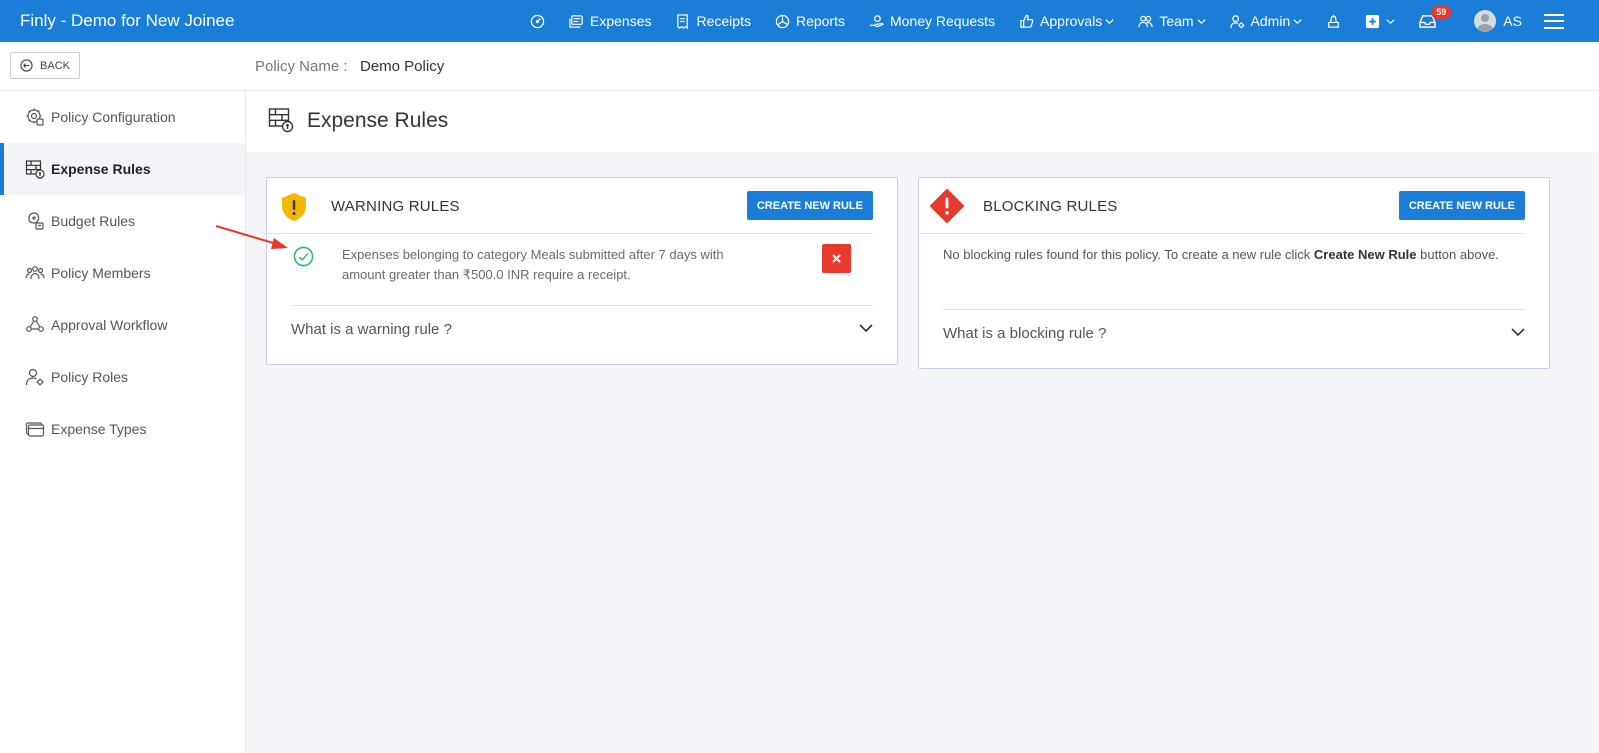  Describe the element at coordinates (55, 65) in the screenshot. I see `back-button-label: BACK` at that location.